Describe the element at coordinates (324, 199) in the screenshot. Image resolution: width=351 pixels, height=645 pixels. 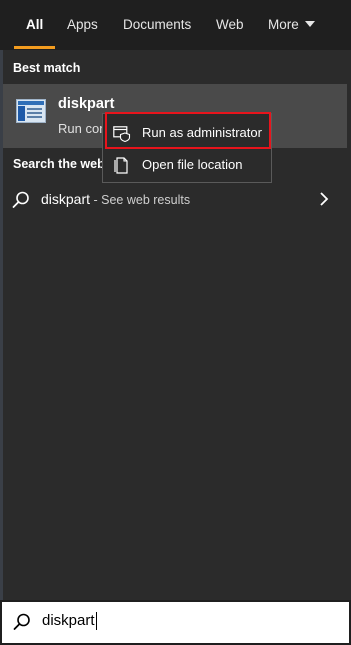
I see `chevron-right-icon` at that location.